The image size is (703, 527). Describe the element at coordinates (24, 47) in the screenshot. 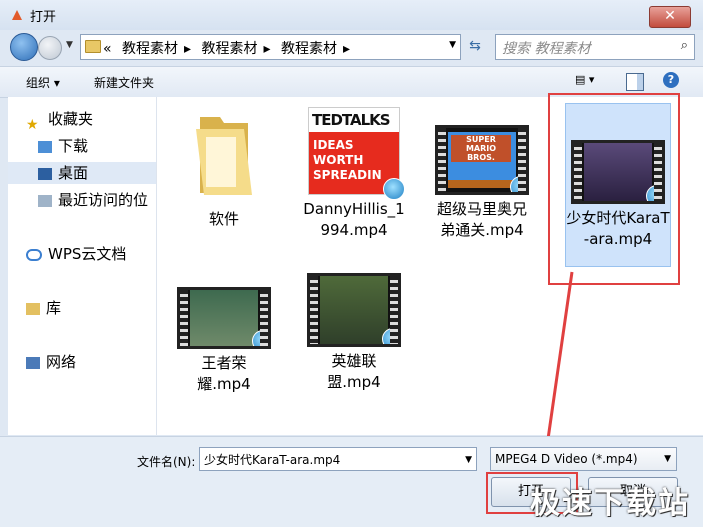

I see `back-button` at that location.